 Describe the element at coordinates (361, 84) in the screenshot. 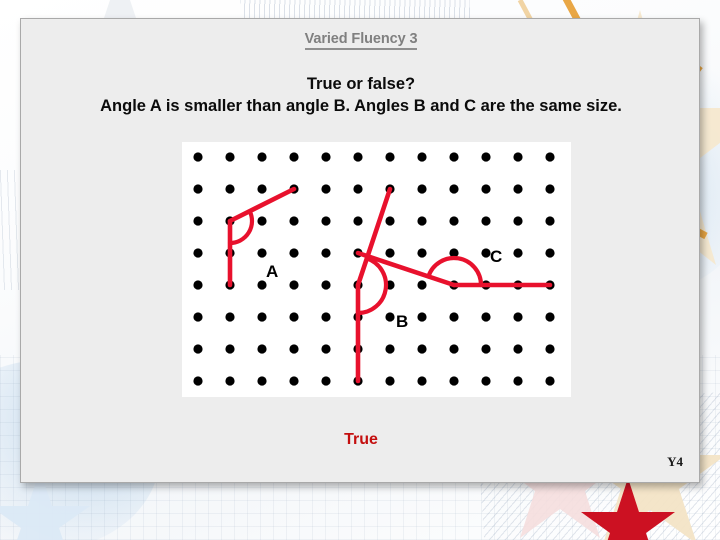

I see `question-line-1: True or false?` at that location.